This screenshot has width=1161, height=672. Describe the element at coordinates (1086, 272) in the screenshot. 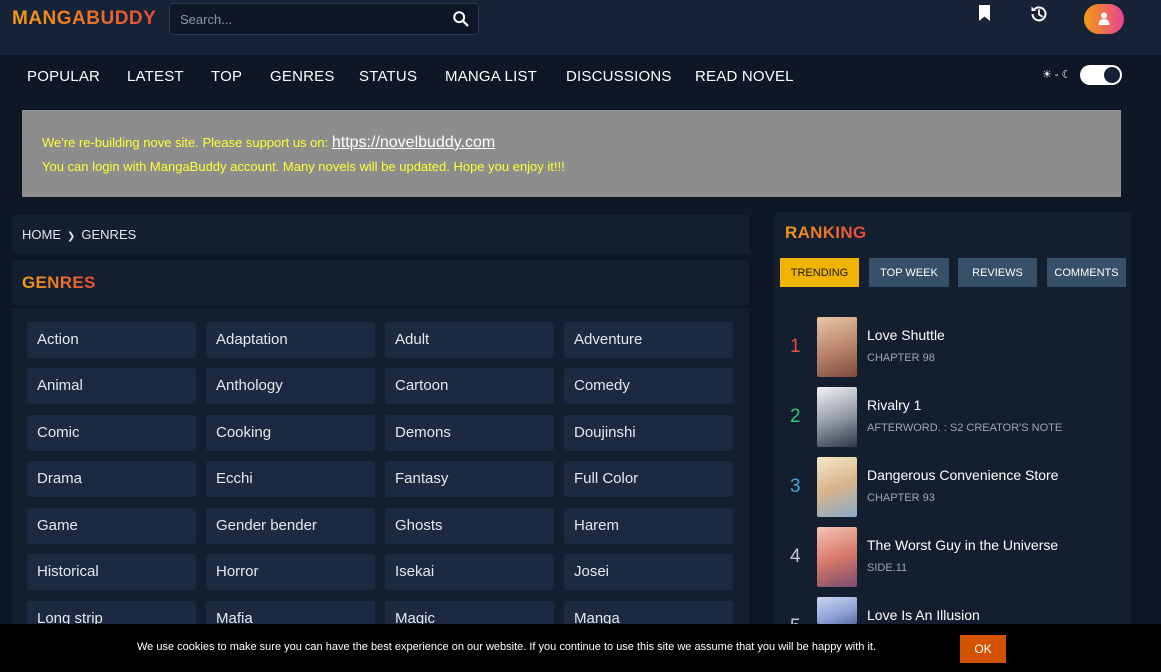

I see `tab-comments: COMMENTS` at that location.